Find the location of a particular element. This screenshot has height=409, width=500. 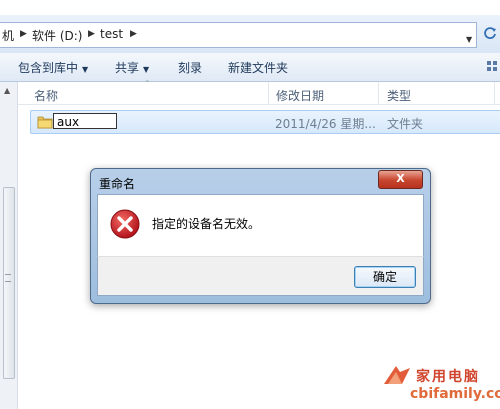

address-bar: 机 ▶ 软件 (D:) ▶ test ▶ ▼ is located at coordinates (250, 34).